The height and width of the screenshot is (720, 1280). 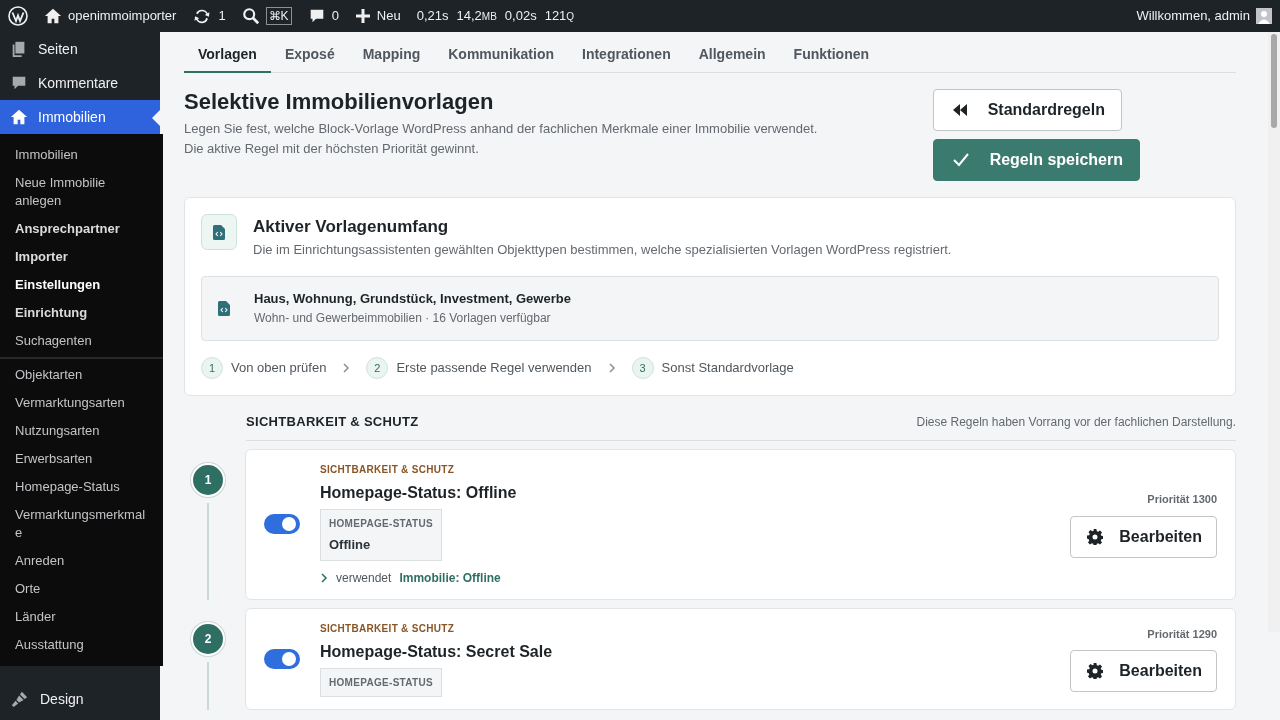 I want to click on submenu-item: Ansprechpartner, so click(x=81, y=229).